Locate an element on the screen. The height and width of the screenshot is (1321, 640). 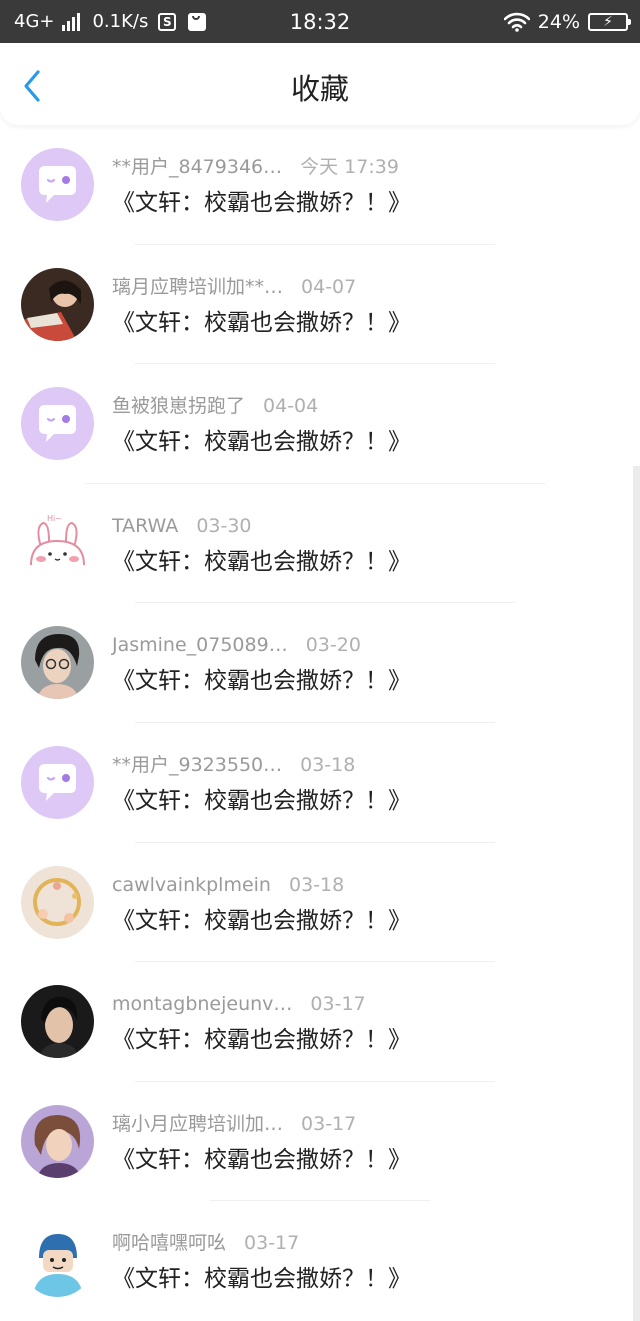
item-meta: TARWA 03-30 is located at coordinates (182, 526).